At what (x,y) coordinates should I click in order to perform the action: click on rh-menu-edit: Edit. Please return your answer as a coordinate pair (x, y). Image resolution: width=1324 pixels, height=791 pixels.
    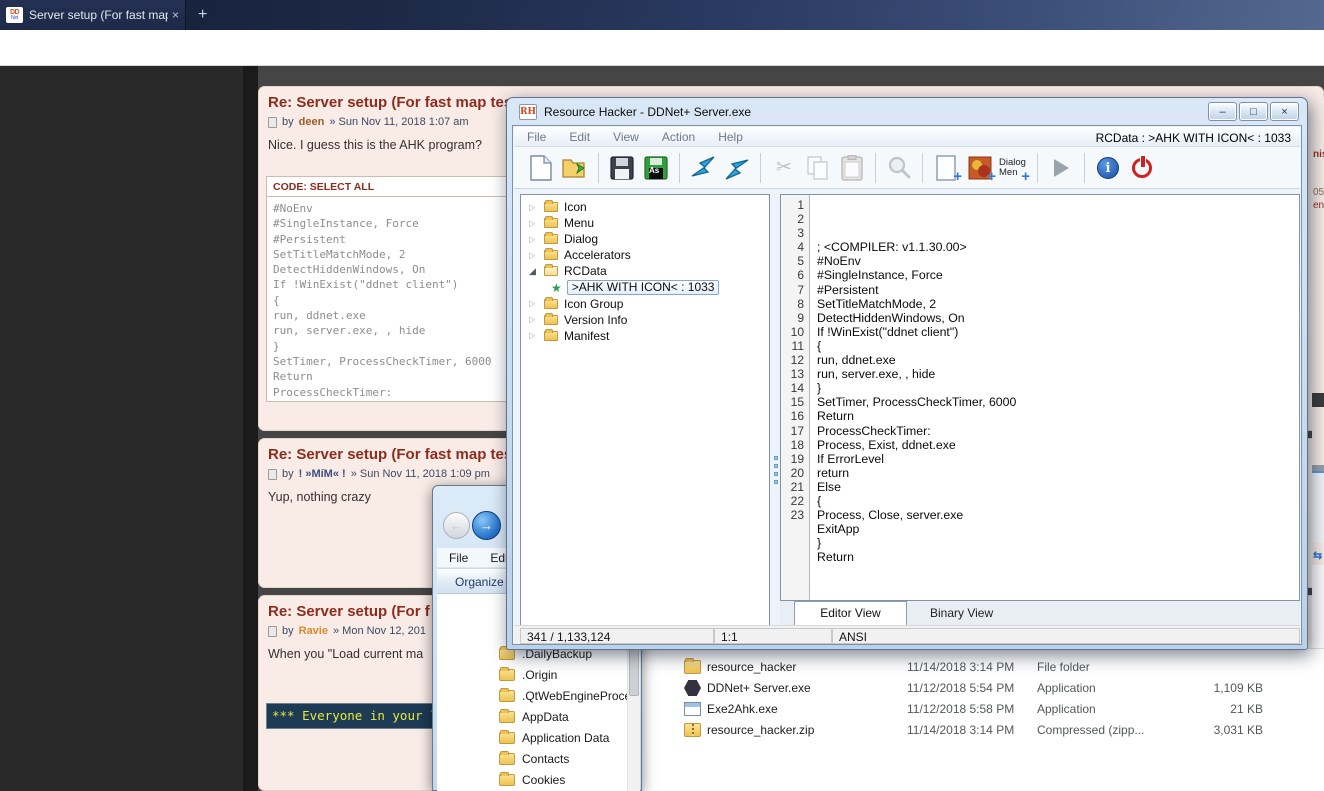
    Looking at the image, I should click on (579, 138).